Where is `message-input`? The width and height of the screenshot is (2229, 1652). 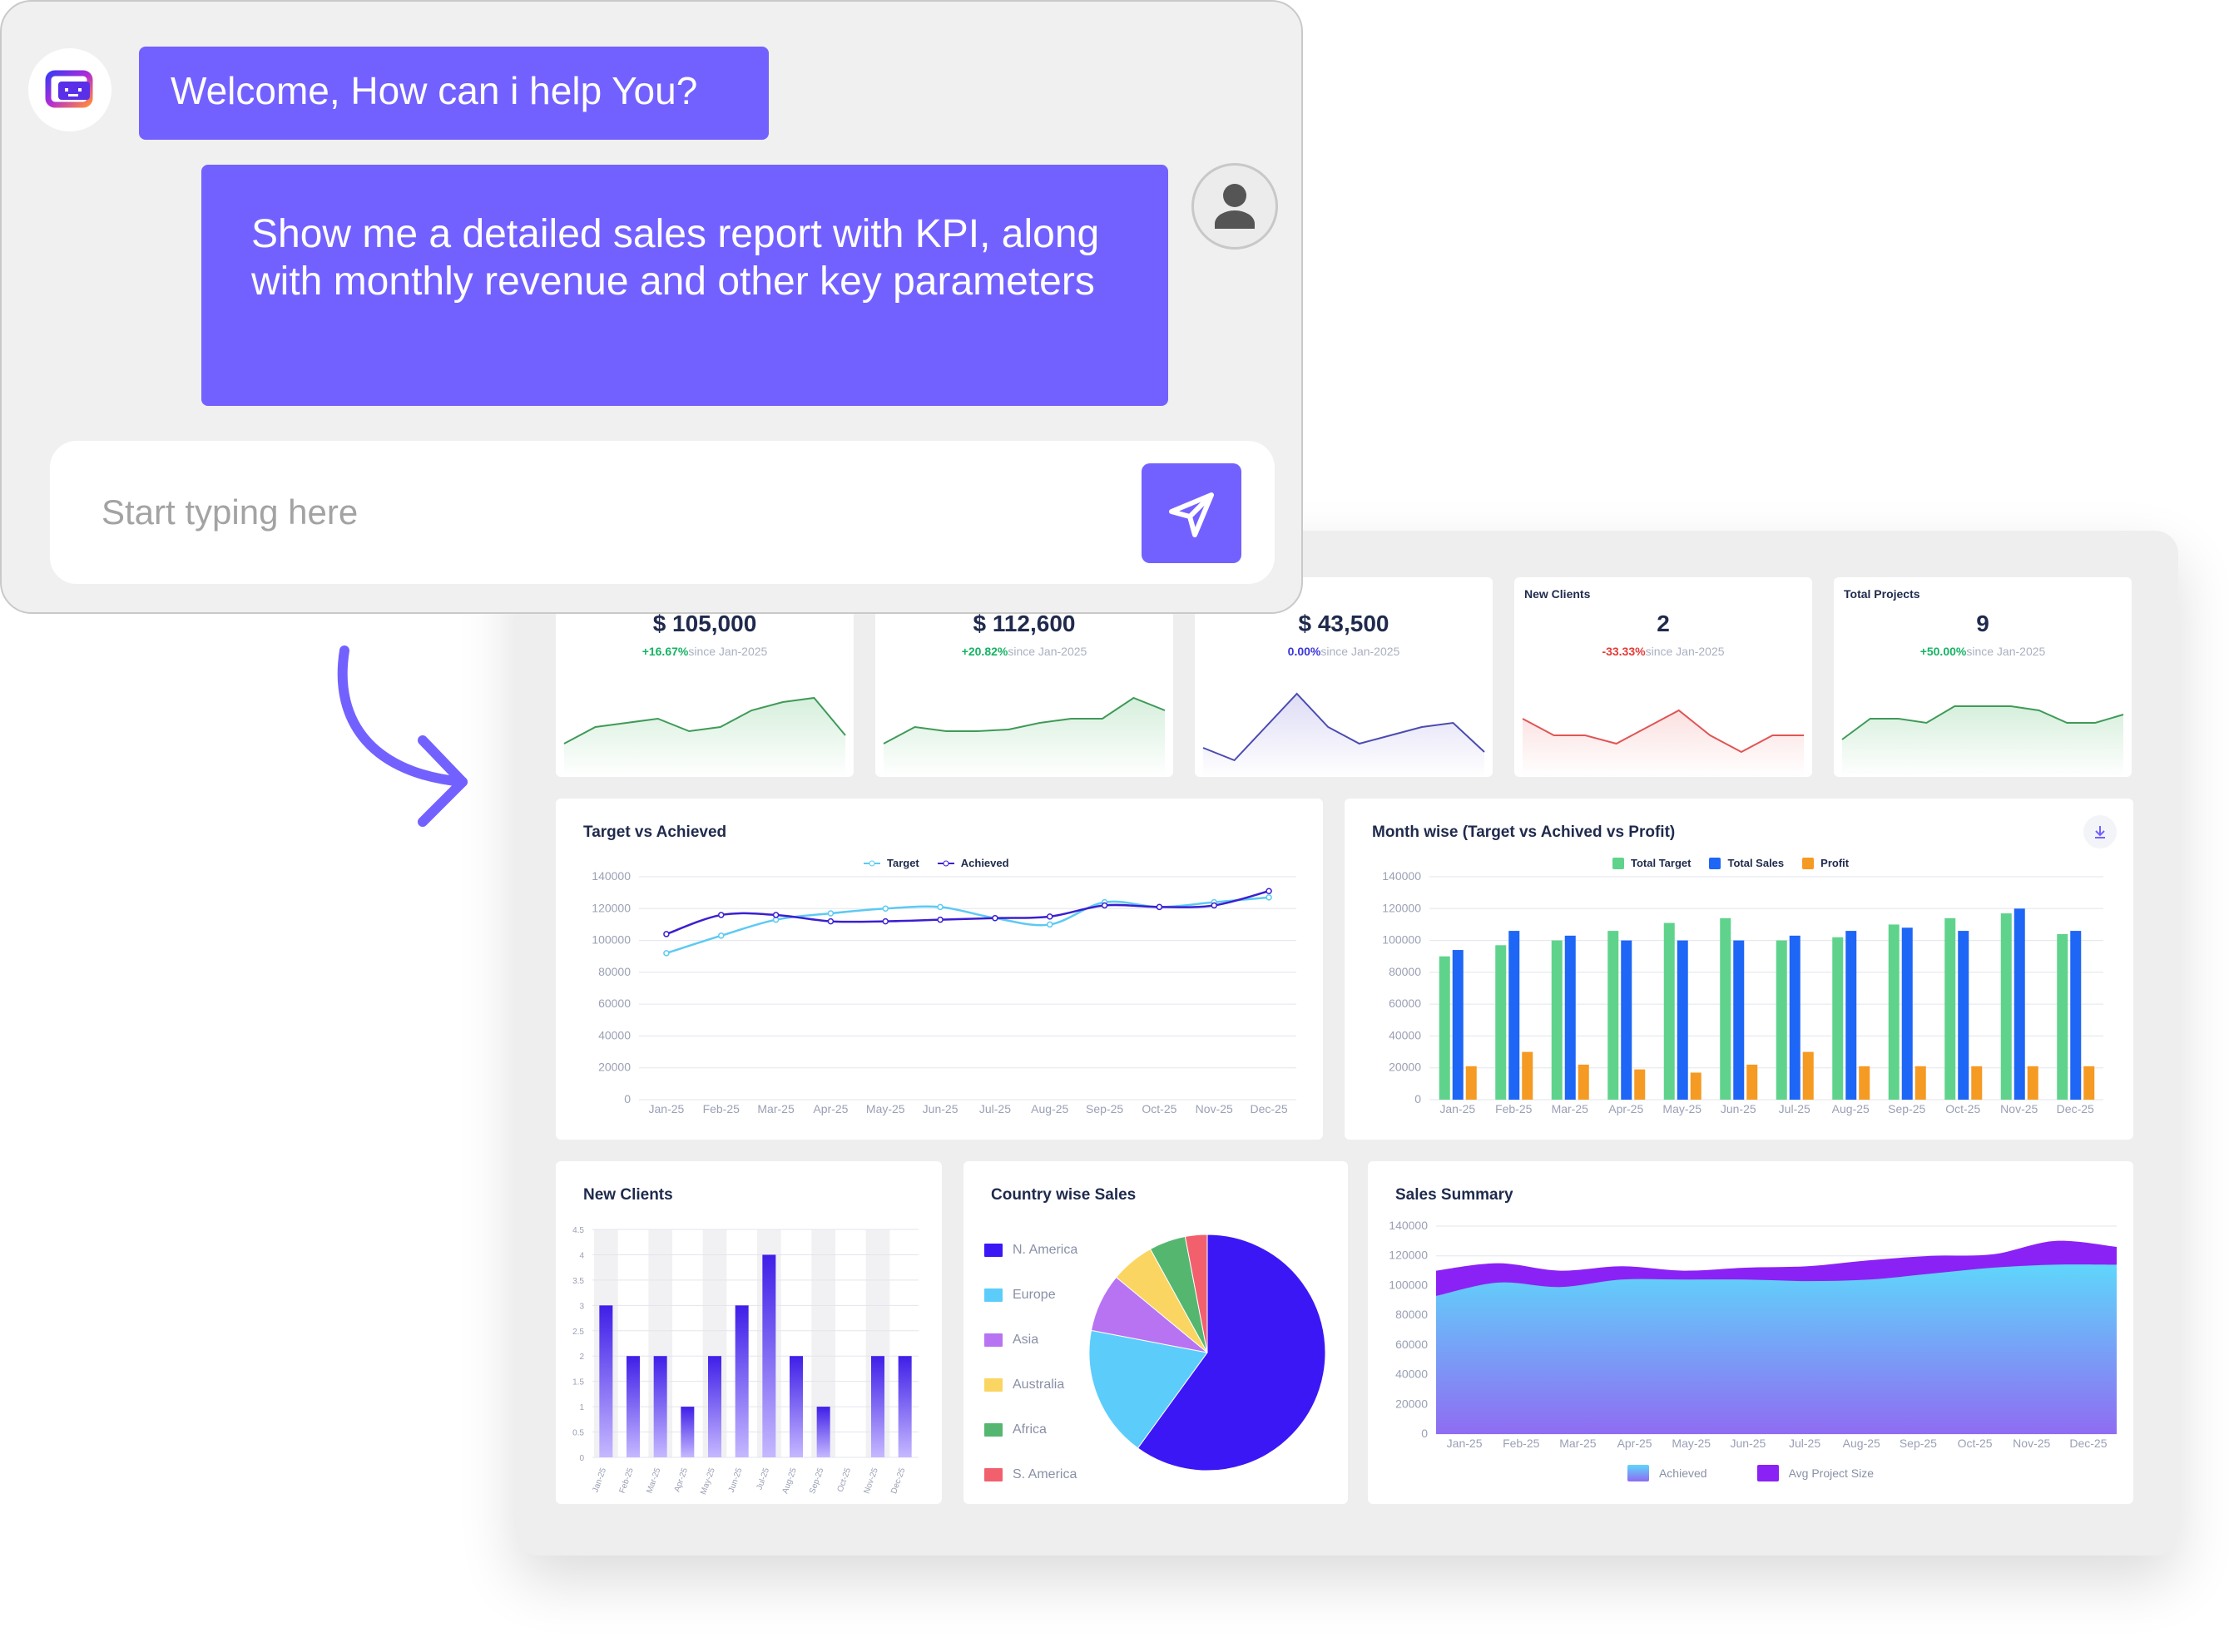
message-input is located at coordinates (601, 512).